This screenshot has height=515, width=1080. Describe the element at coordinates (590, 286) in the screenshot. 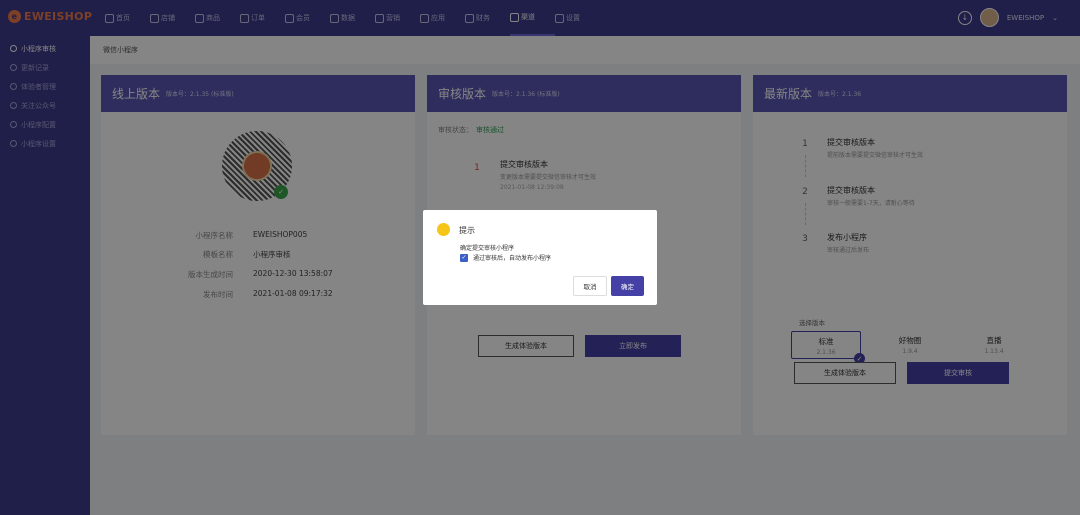

I see `cancel-button: 取消` at that location.